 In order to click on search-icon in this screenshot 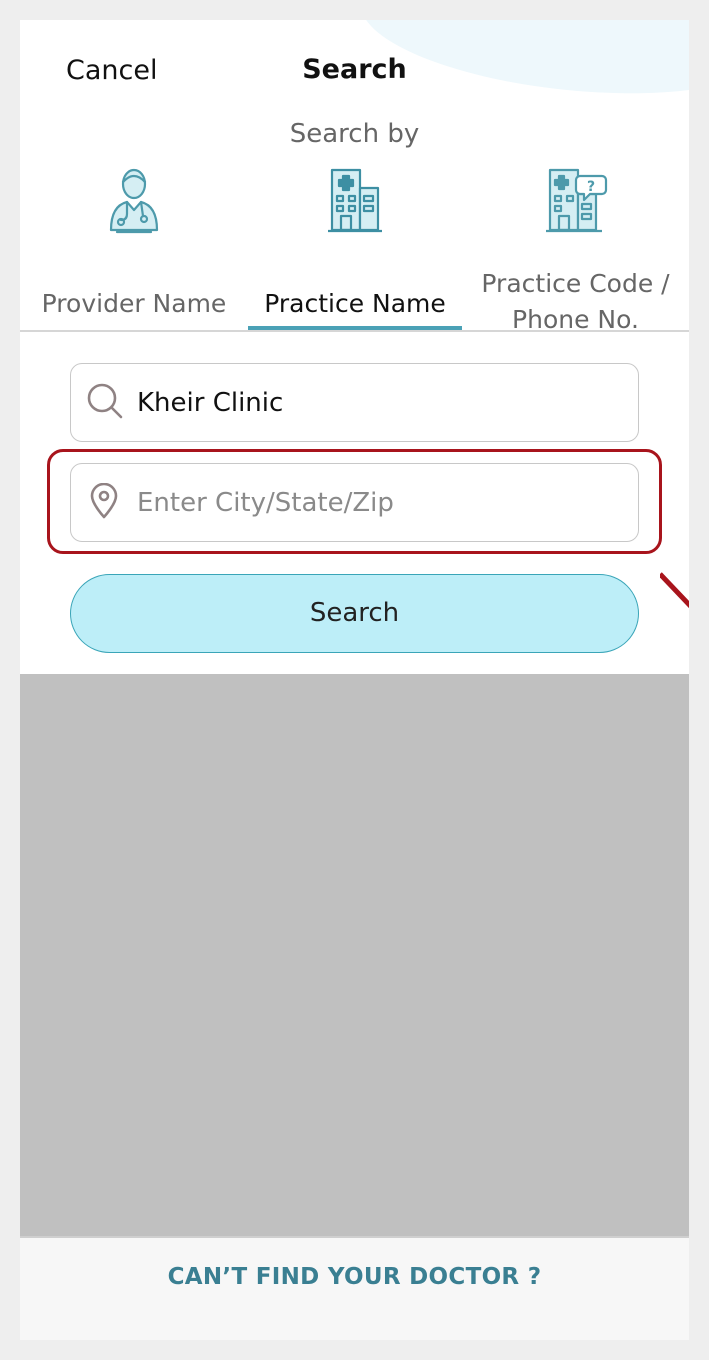, I will do `click(105, 403)`.